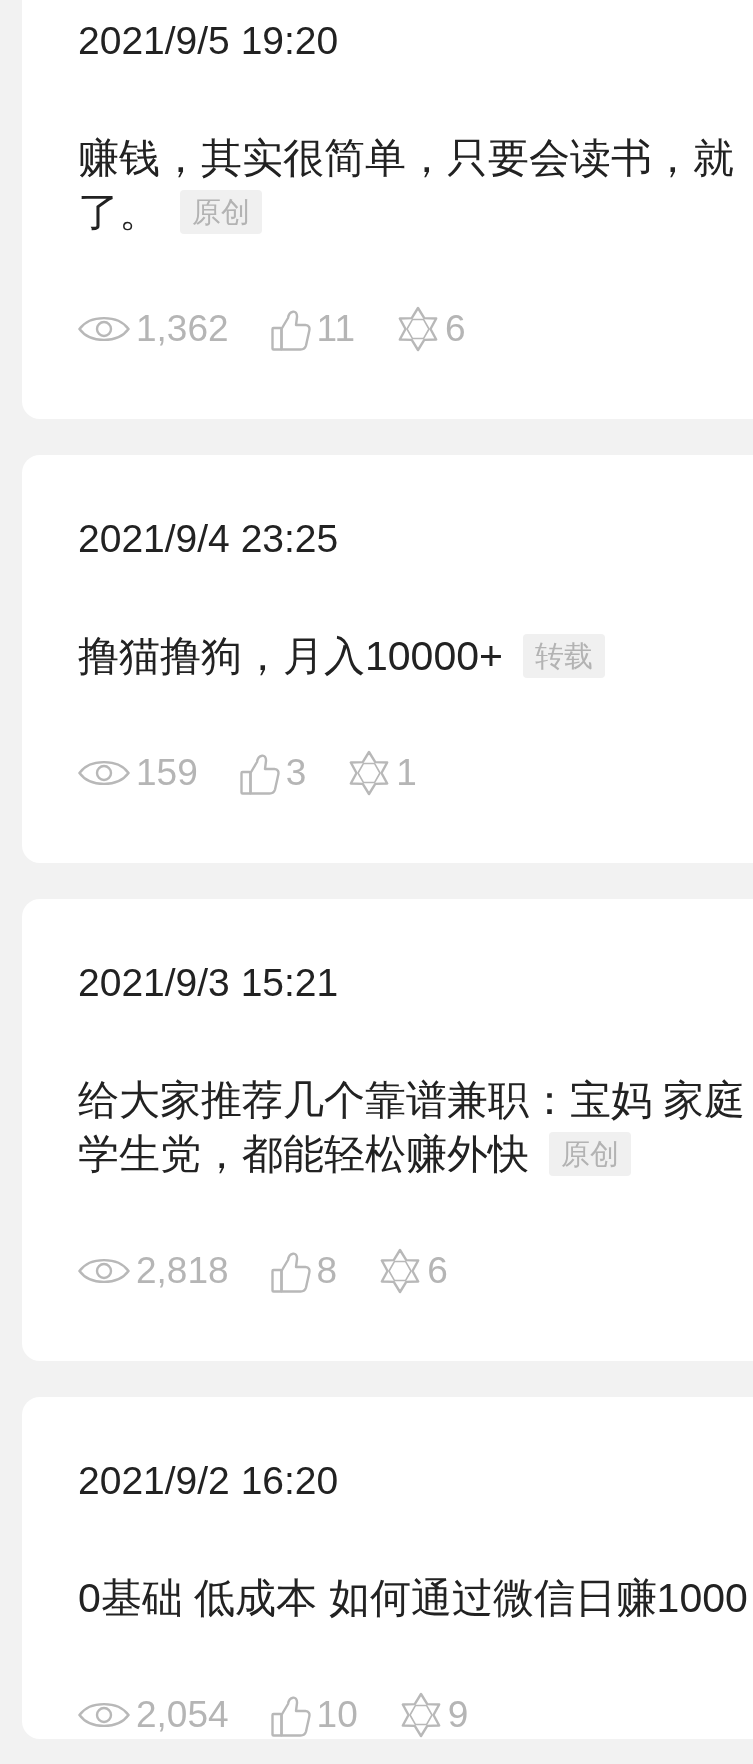  What do you see at coordinates (208, 41) in the screenshot?
I see `post-date: 2021/9/5 19:20` at bounding box center [208, 41].